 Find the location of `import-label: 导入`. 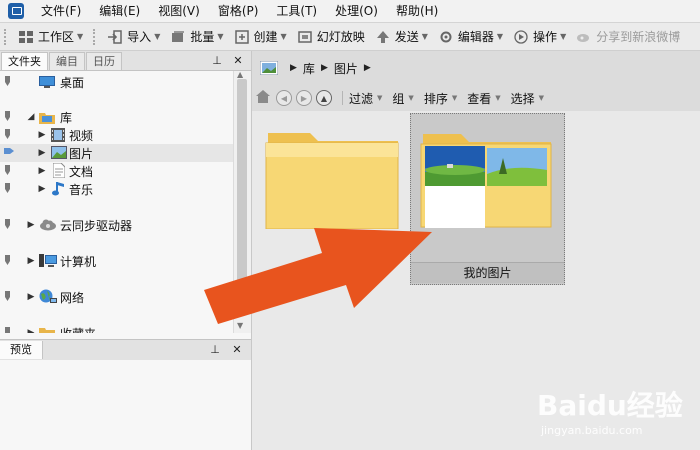

import-label: 导入 is located at coordinates (139, 37).